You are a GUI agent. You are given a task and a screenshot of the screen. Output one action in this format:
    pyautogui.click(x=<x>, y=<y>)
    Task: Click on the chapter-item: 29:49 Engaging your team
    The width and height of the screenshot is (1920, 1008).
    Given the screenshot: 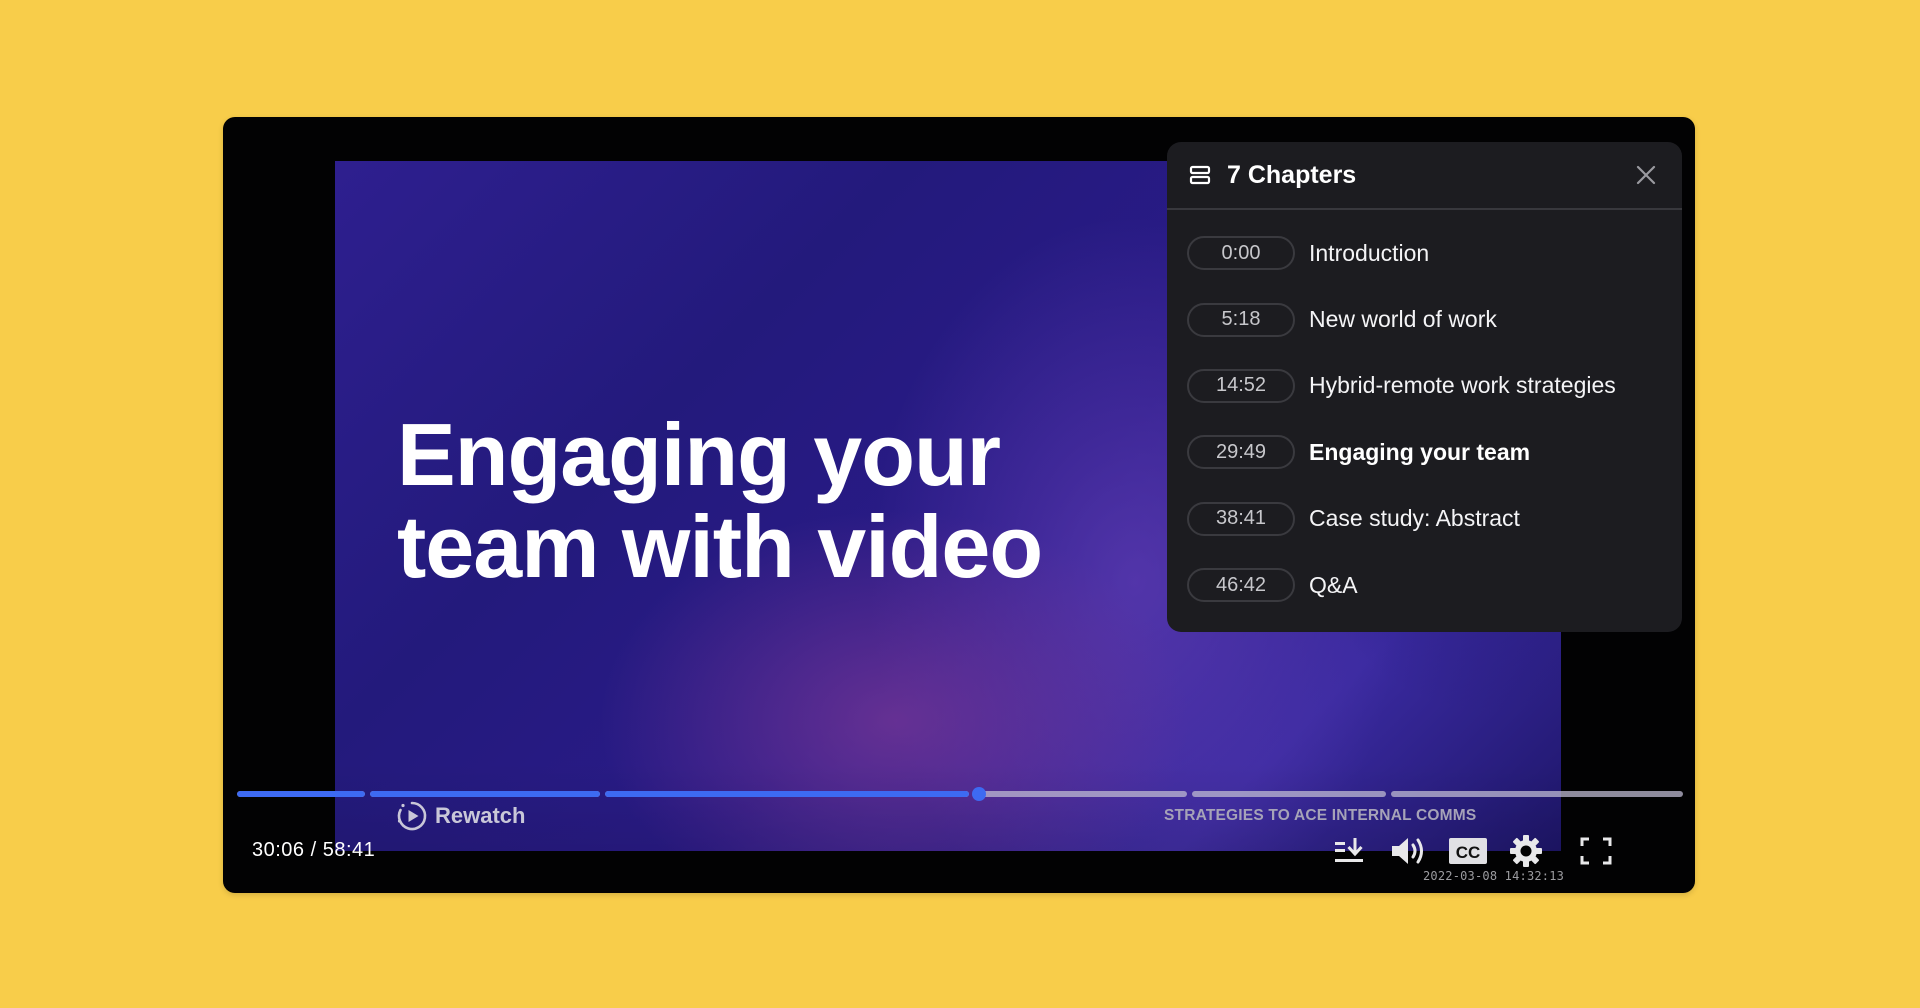 What is the action you would take?
    pyautogui.click(x=1424, y=452)
    